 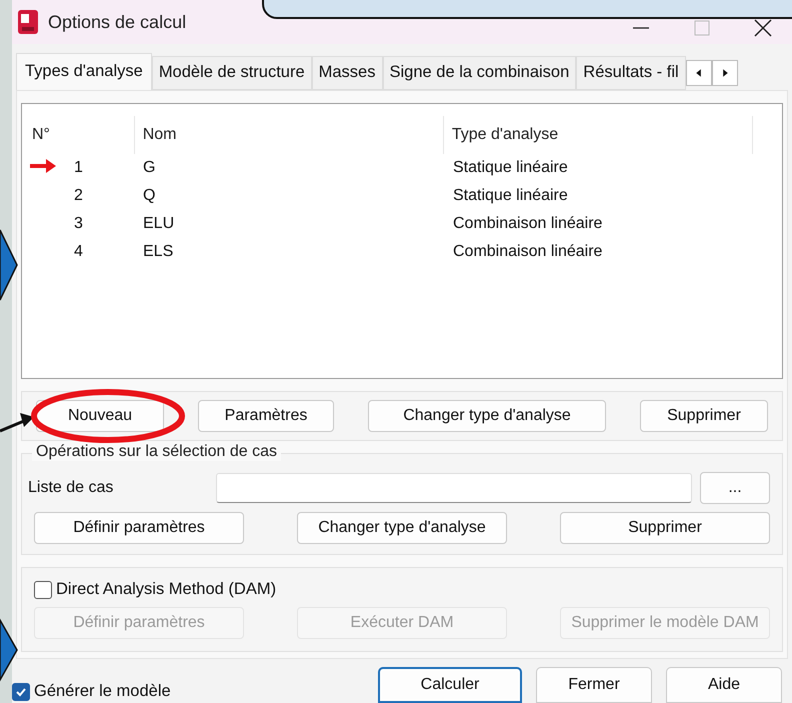 What do you see at coordinates (347, 73) in the screenshot?
I see `tab: Masses` at bounding box center [347, 73].